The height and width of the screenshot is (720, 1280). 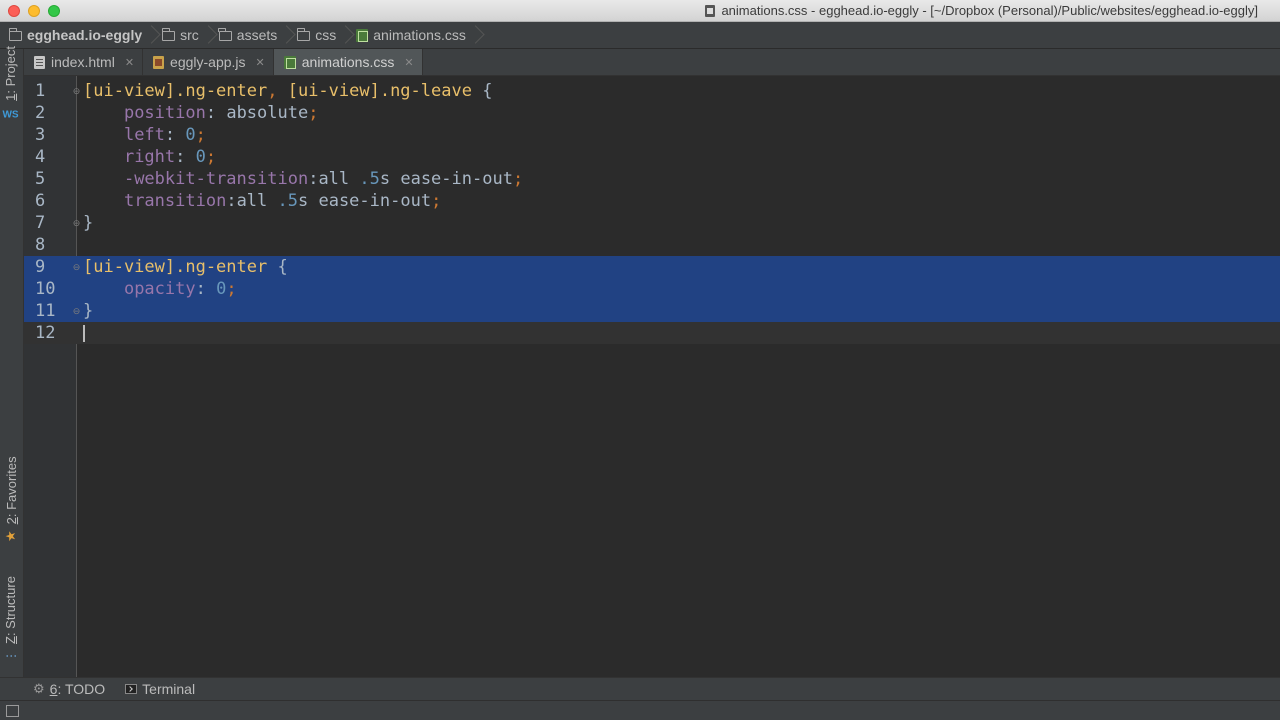 I want to click on line-number: 9, so click(x=40, y=267).